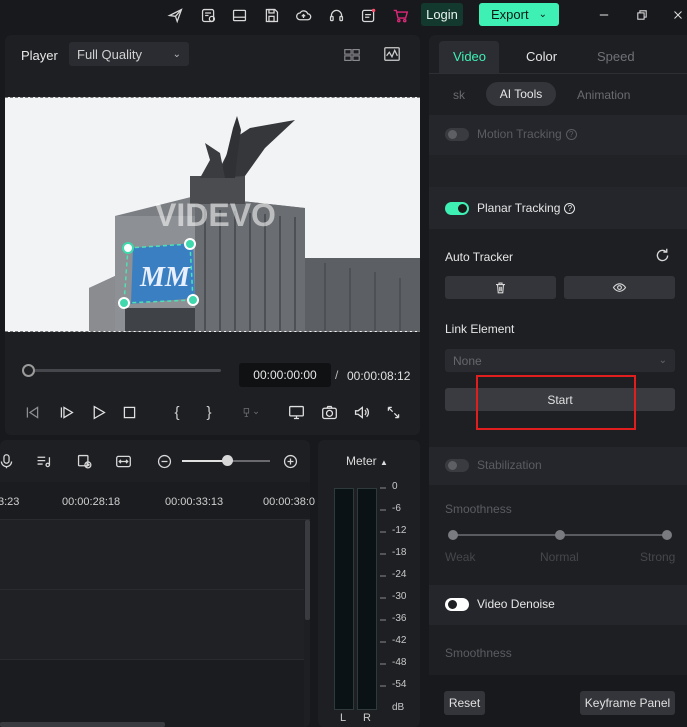  What do you see at coordinates (209, 412) in the screenshot?
I see `mark-out-icon: }` at bounding box center [209, 412].